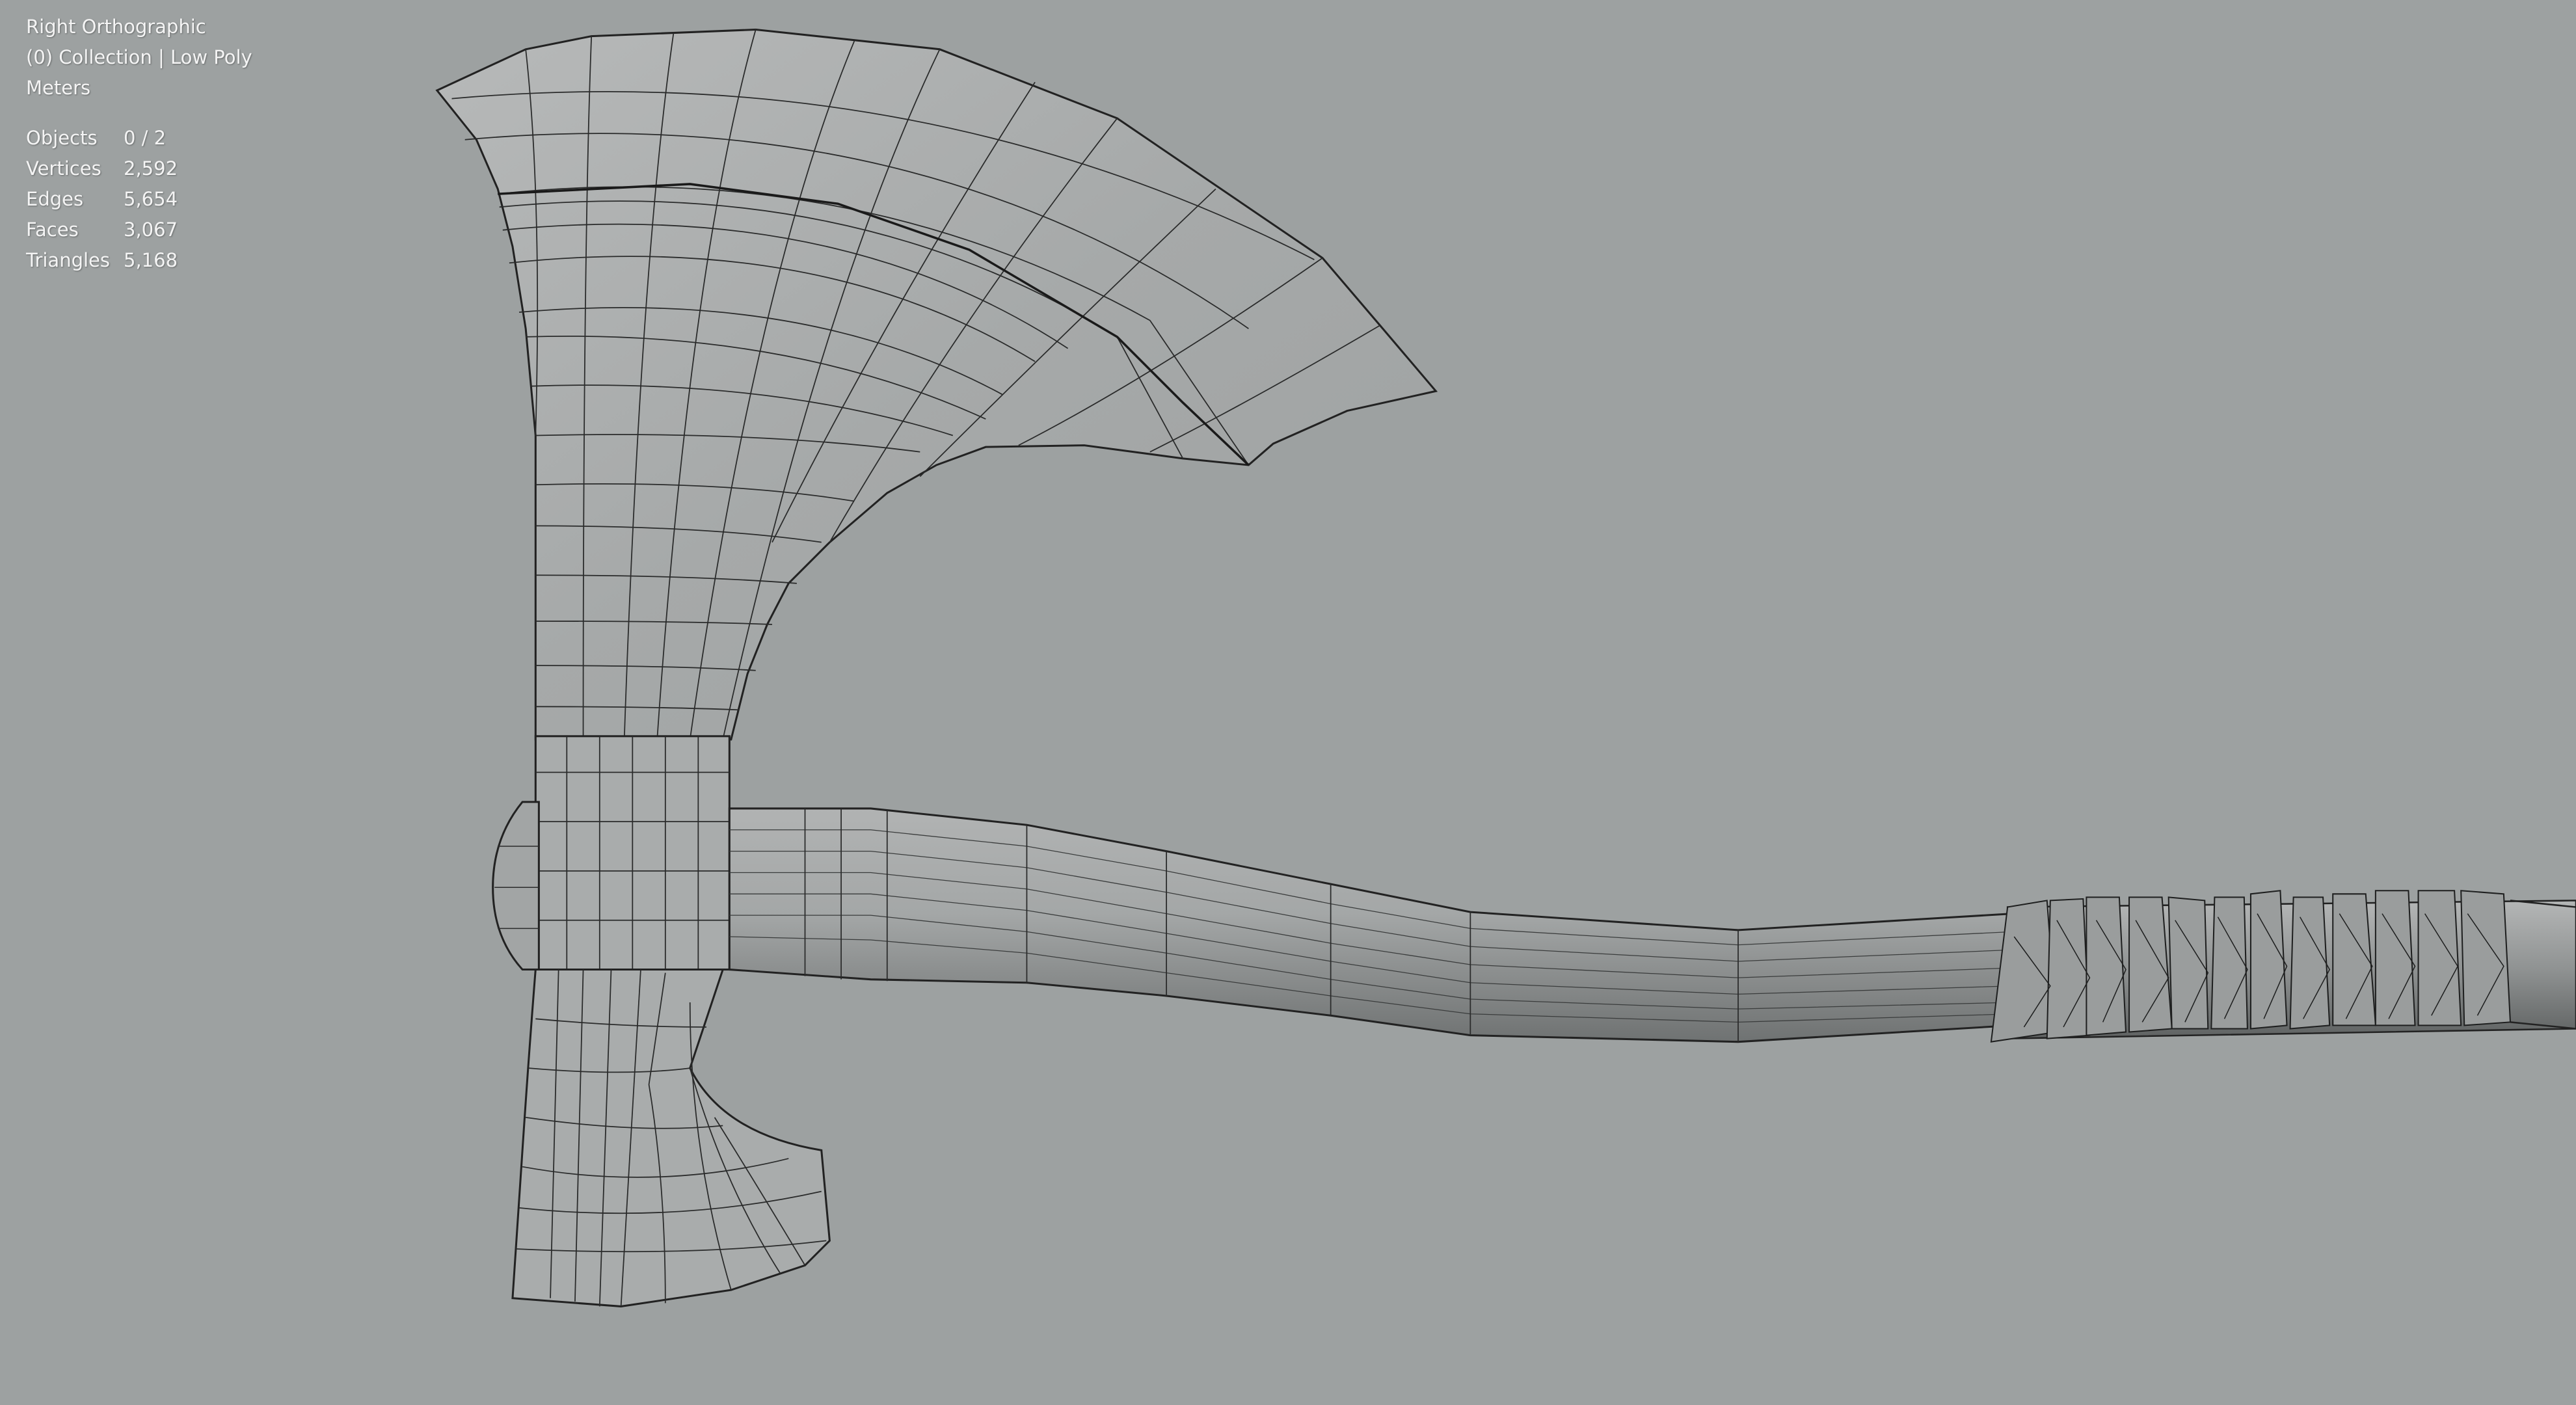 This screenshot has height=1405, width=2576. Describe the element at coordinates (671, 1138) in the screenshot. I see `lower-blade` at that location.